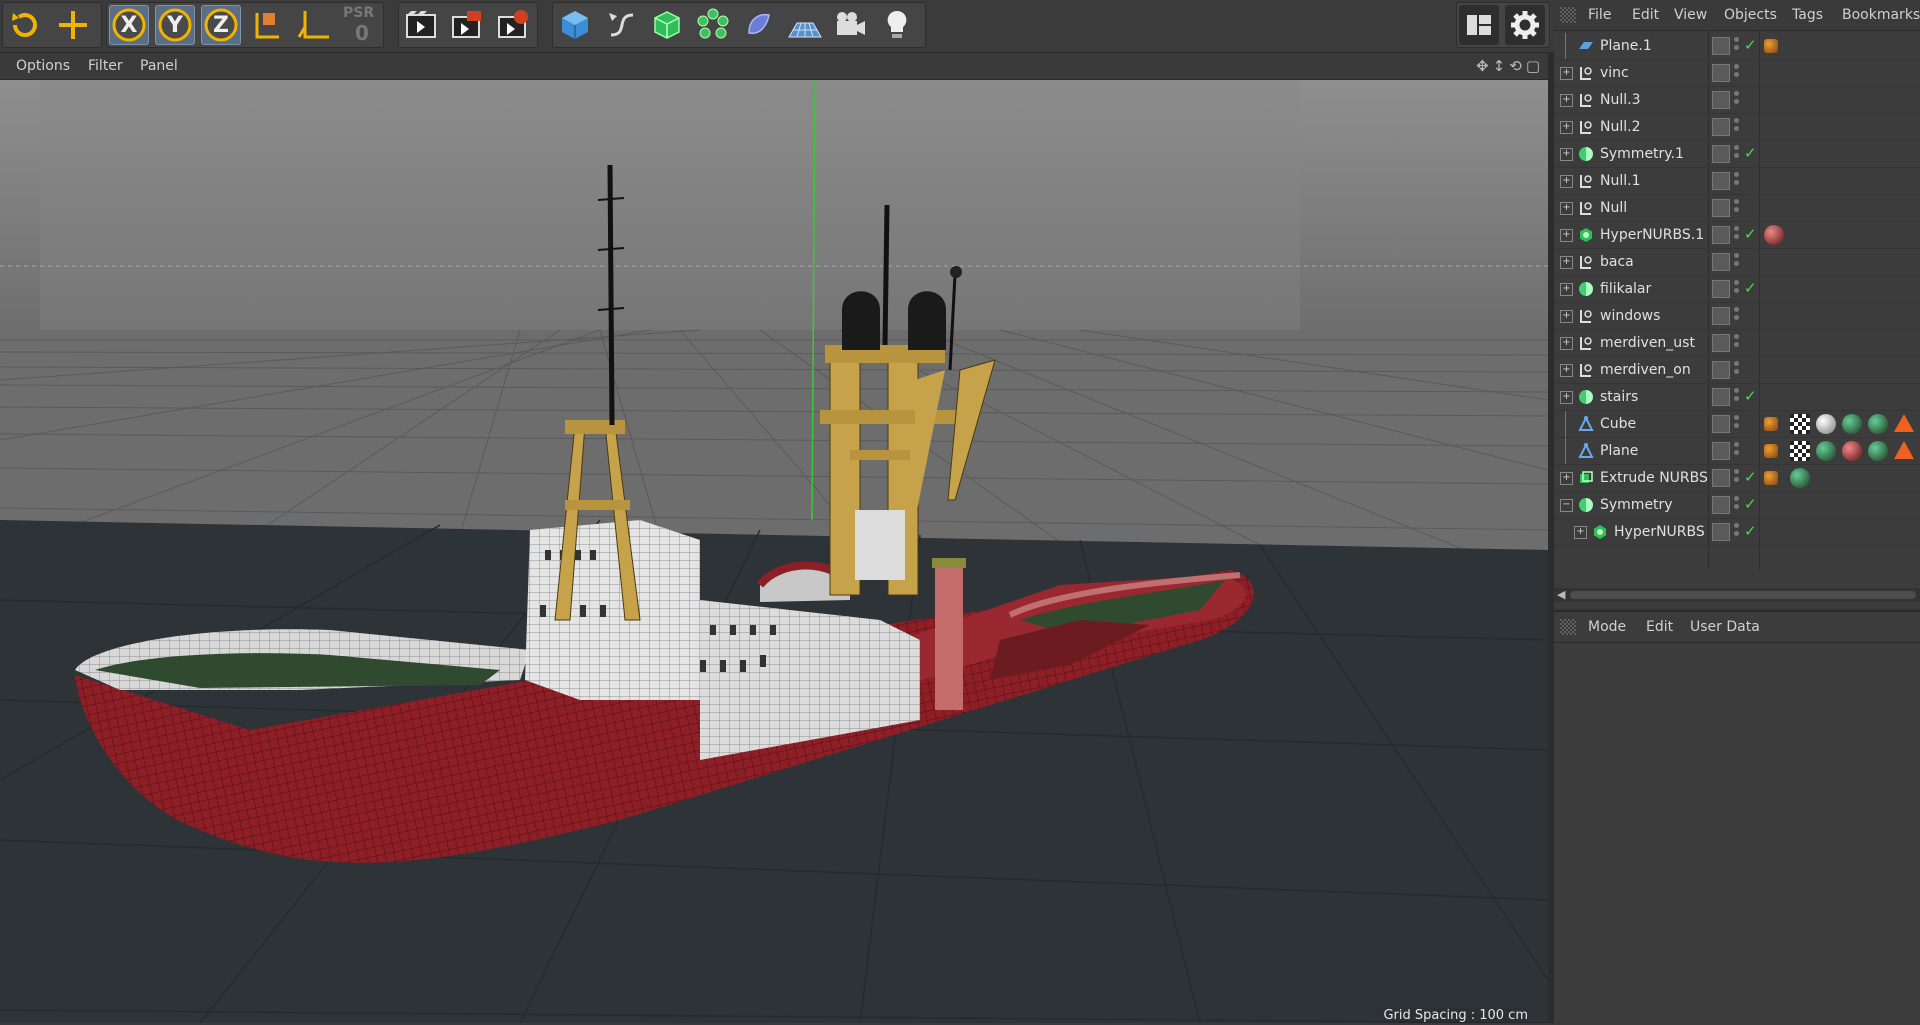 The image size is (1920, 1025). What do you see at coordinates (1737, 262) in the screenshot?
I see `object-row: + baca` at bounding box center [1737, 262].